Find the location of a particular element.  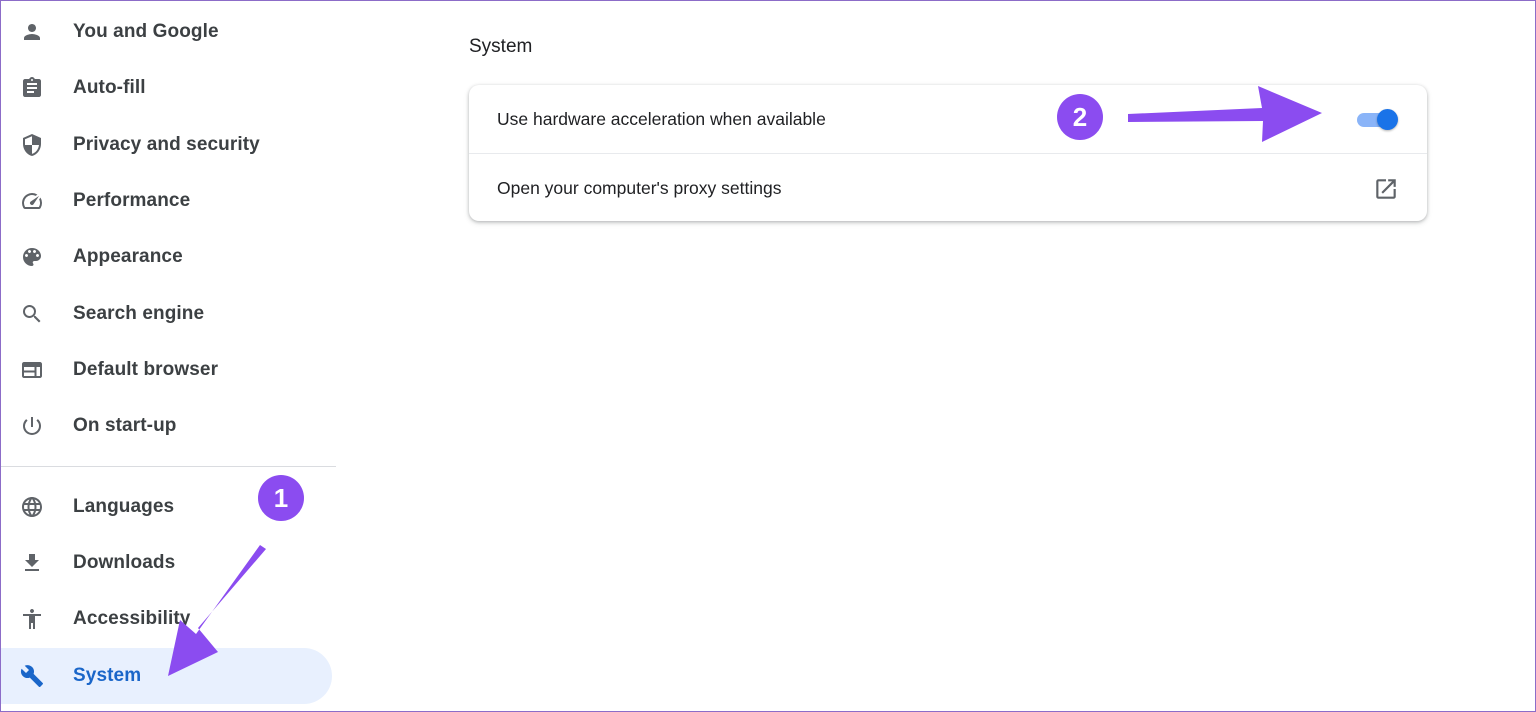

sidebar-item-search-engine: Search engine is located at coordinates (166, 314).